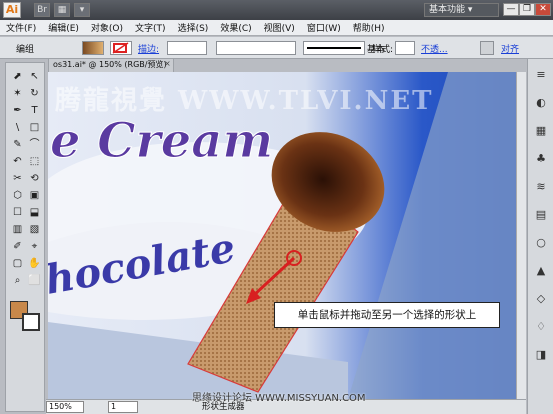  Describe the element at coordinates (17, 280) in the screenshot. I see `tool-icon-24: ⌕` at that location.